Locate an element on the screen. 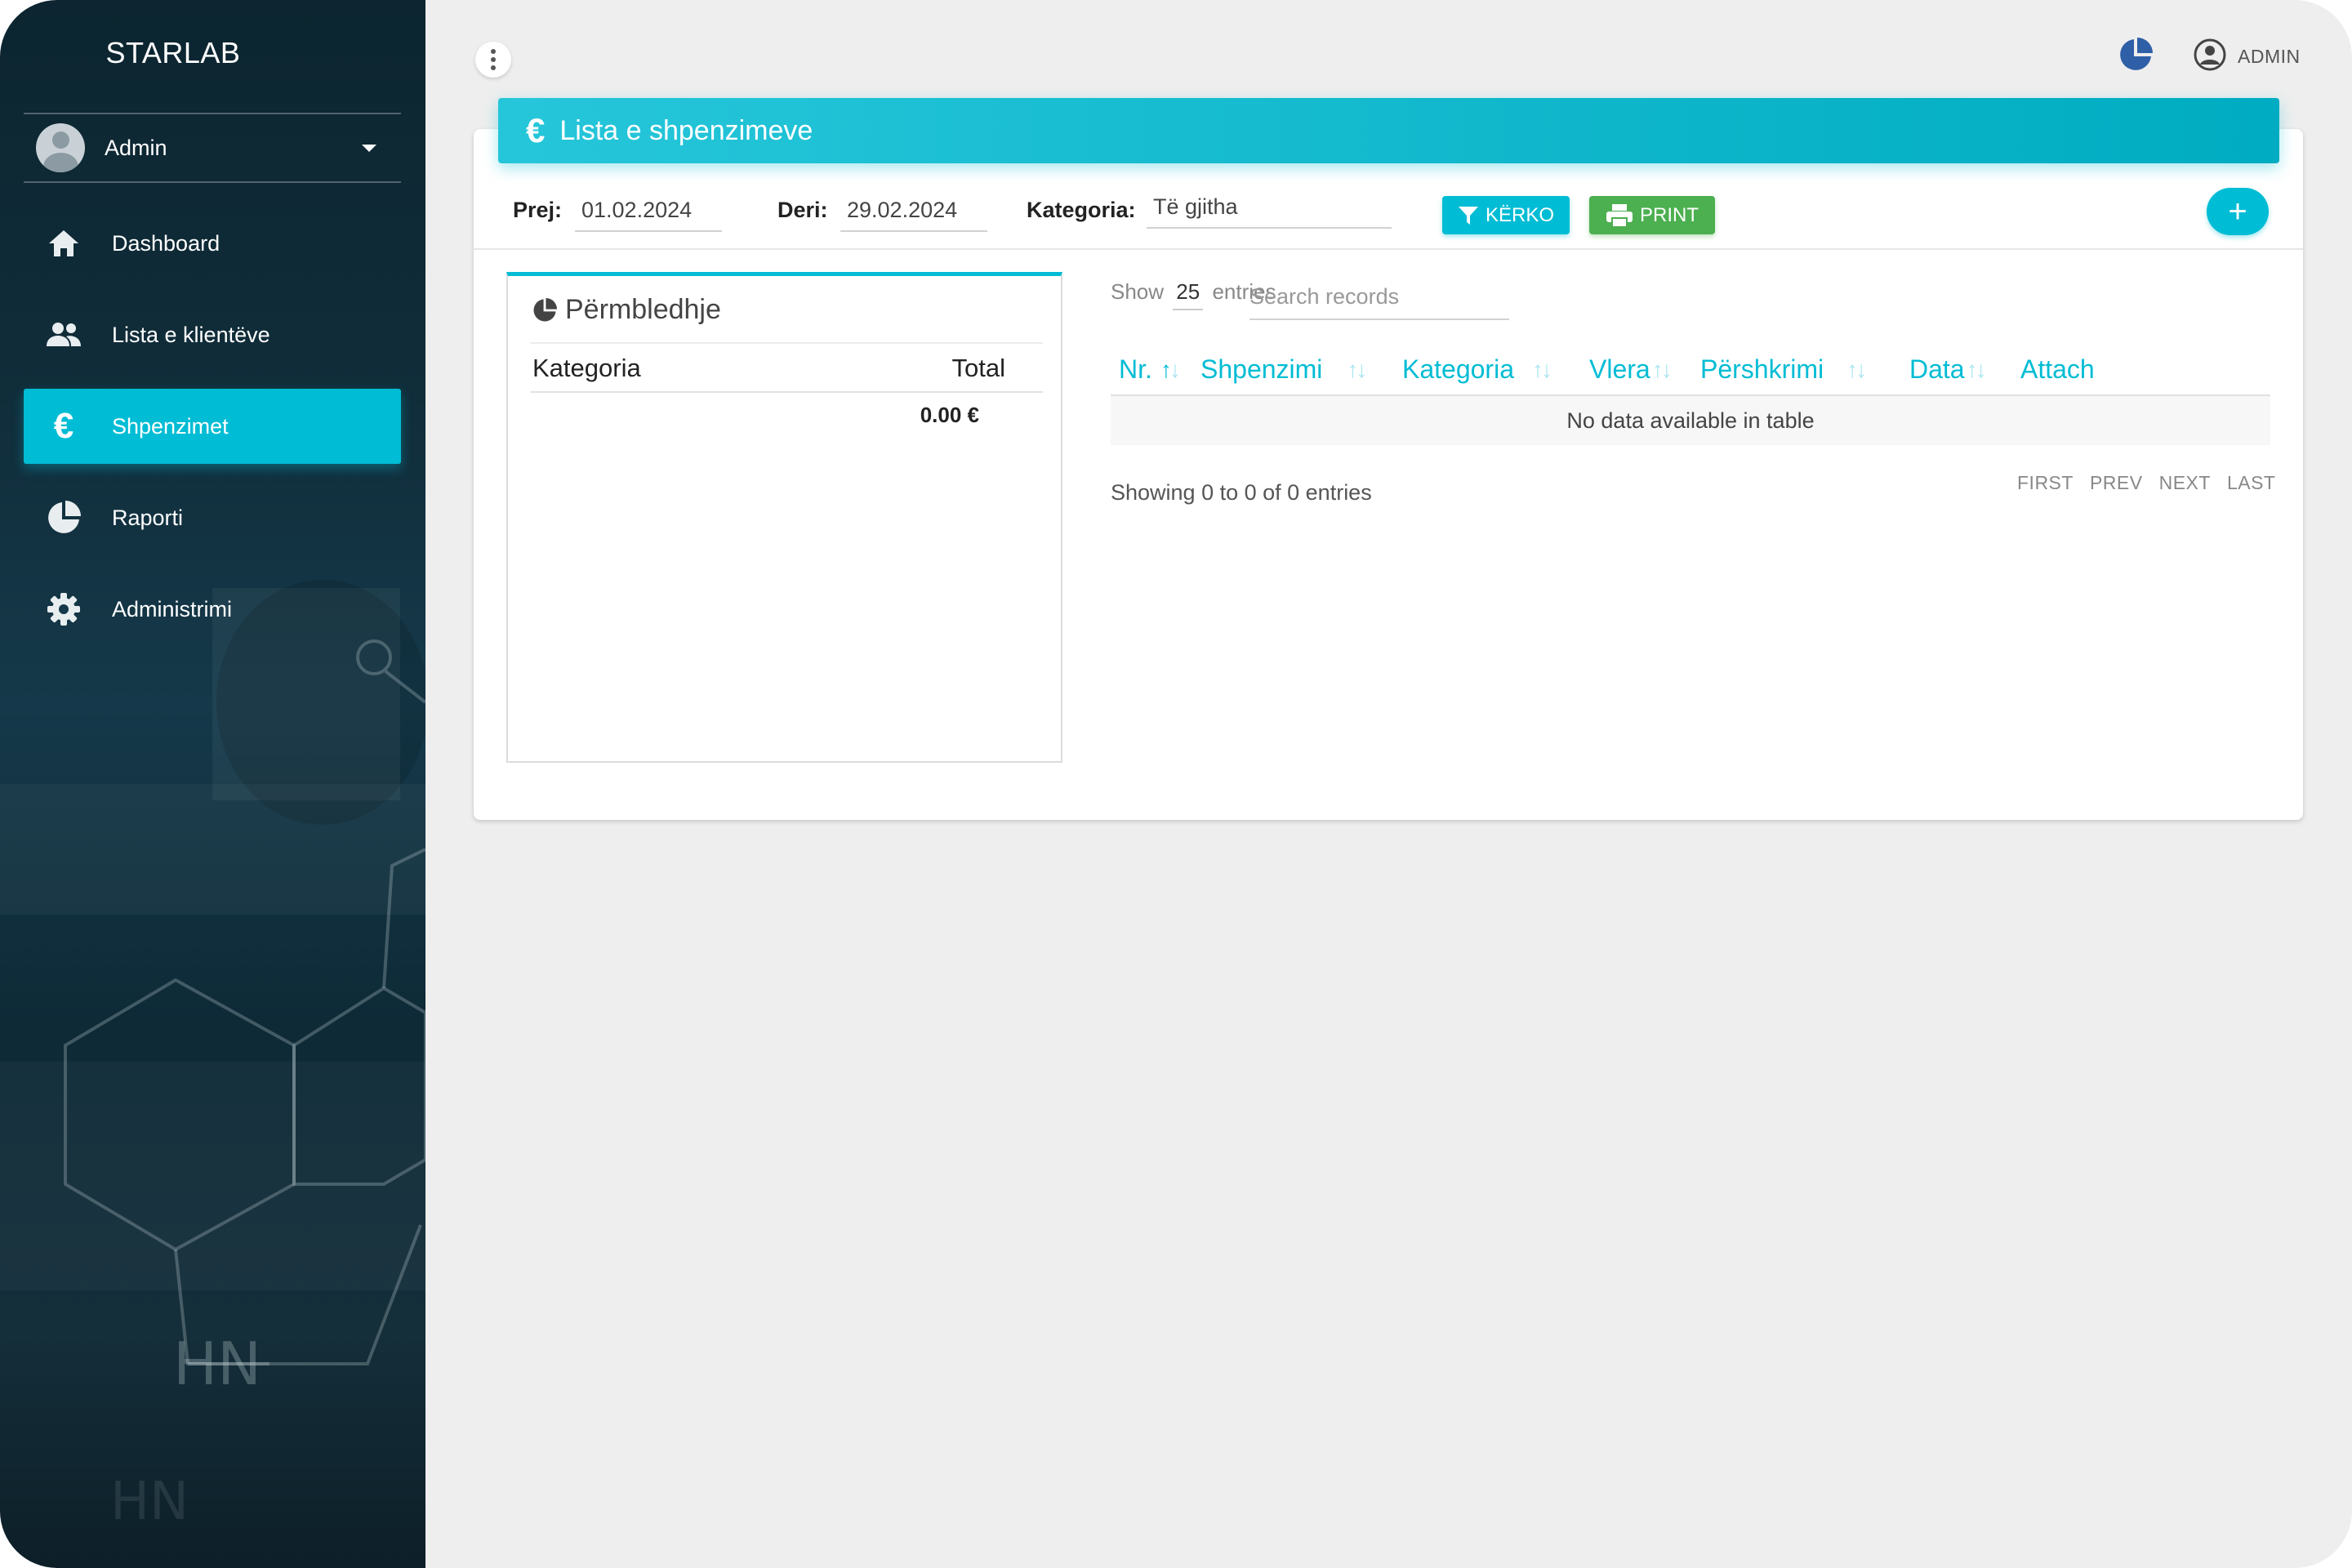 The width and height of the screenshot is (2352, 1568). pagination-first: FIRST is located at coordinates (2045, 483).